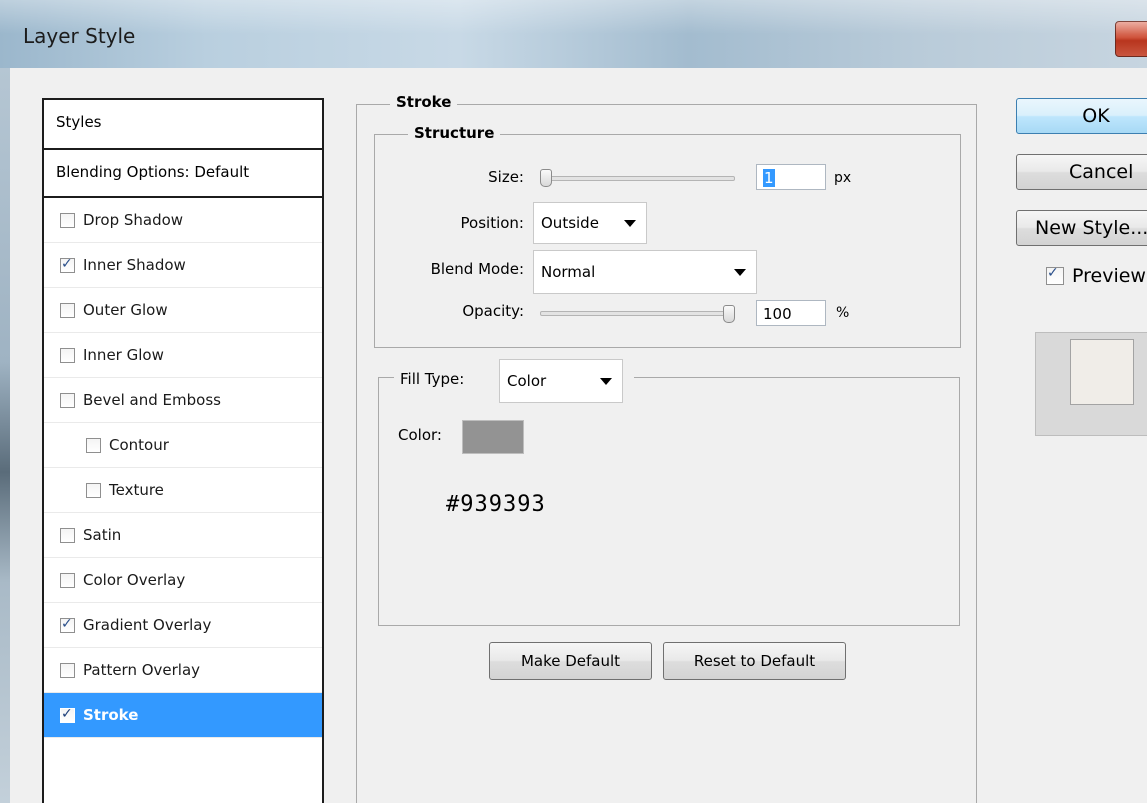 Image resolution: width=1147 pixels, height=803 pixels. What do you see at coordinates (142, 670) in the screenshot?
I see `style-item-label: Pattern Overlay` at bounding box center [142, 670].